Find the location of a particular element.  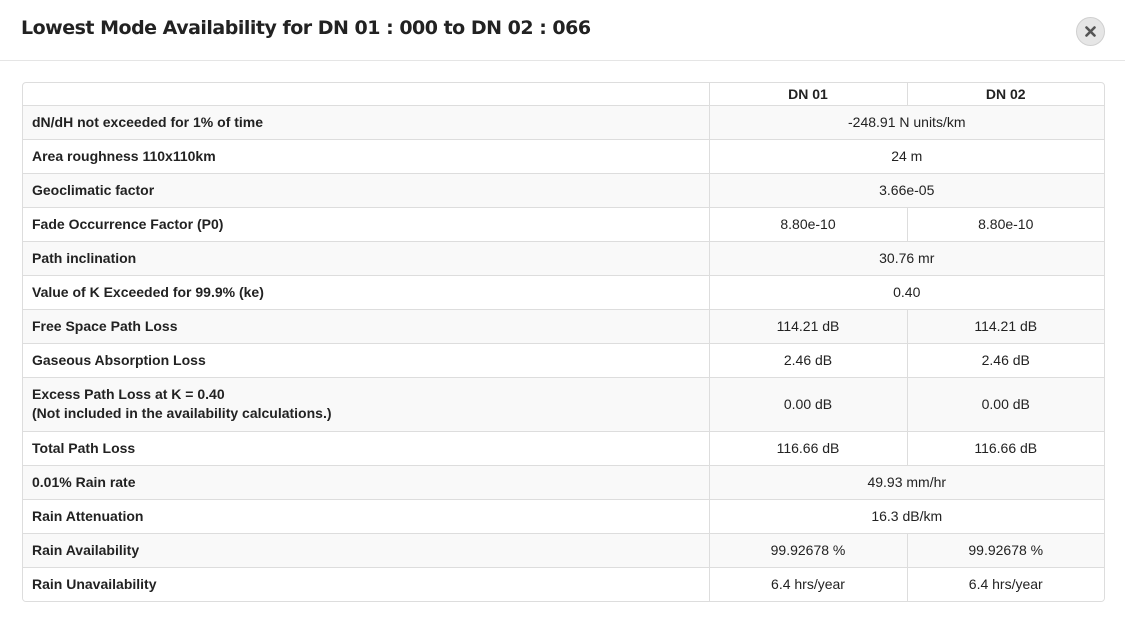

row-value-merged: 16.3 dB/km is located at coordinates (906, 515).